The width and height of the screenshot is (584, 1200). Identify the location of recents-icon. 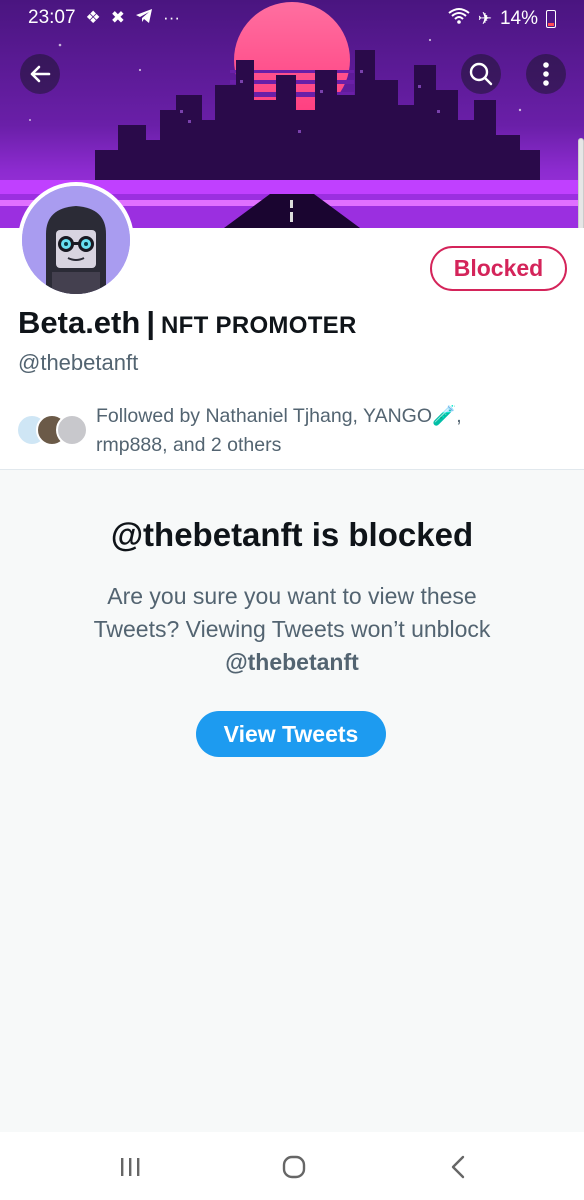
(130, 1167).